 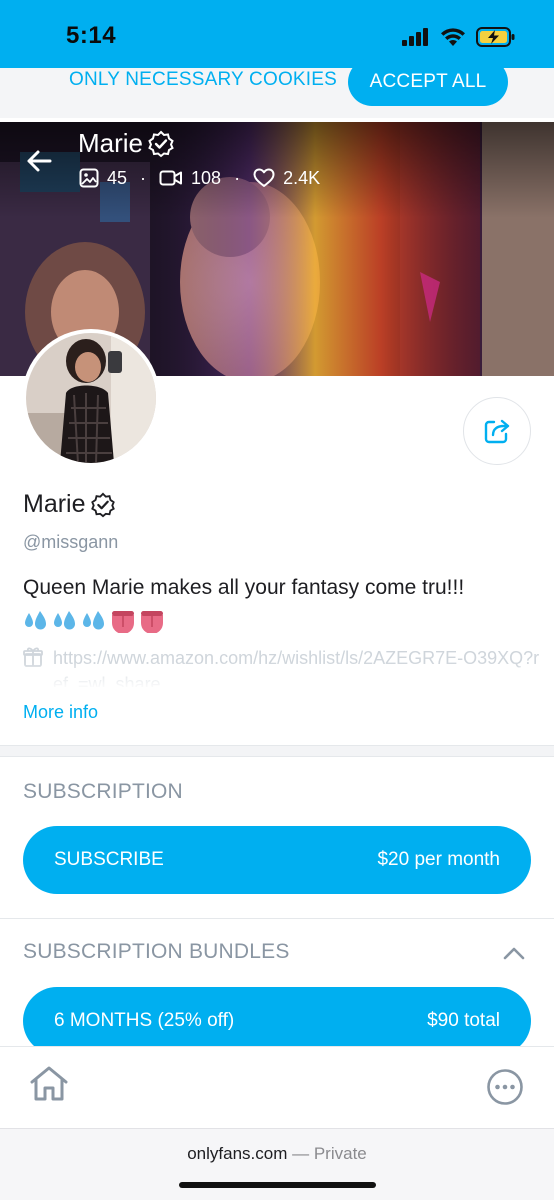 What do you see at coordinates (156, 951) in the screenshot?
I see `bundles-title: SUBSCRIPTION BUNDLES` at bounding box center [156, 951].